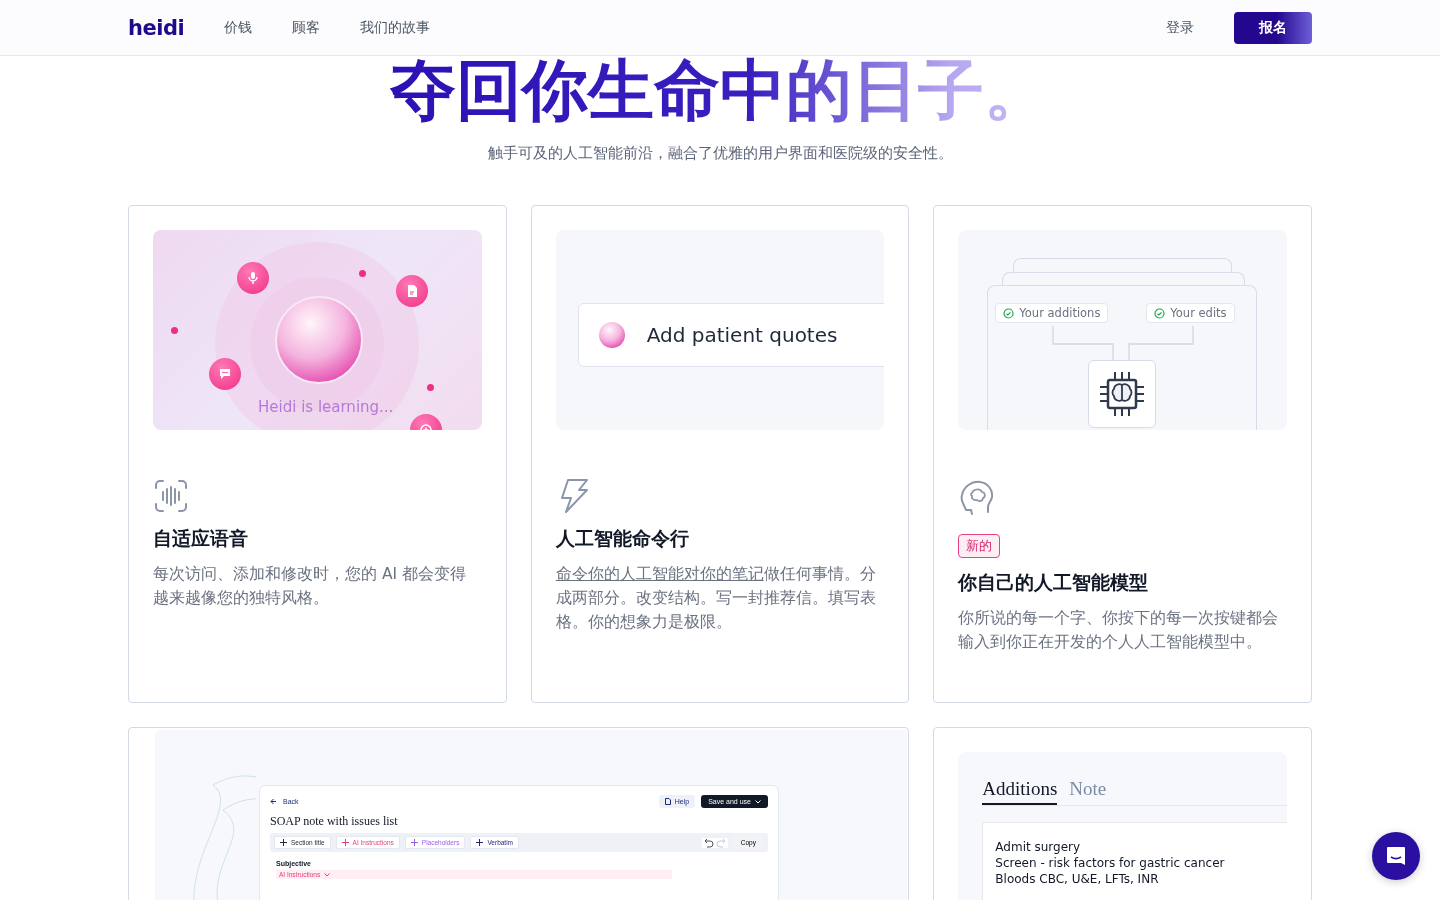 Image resolution: width=1440 pixels, height=900 pixels. Describe the element at coordinates (1122, 394) in the screenshot. I see `brain-chip-icon` at that location.